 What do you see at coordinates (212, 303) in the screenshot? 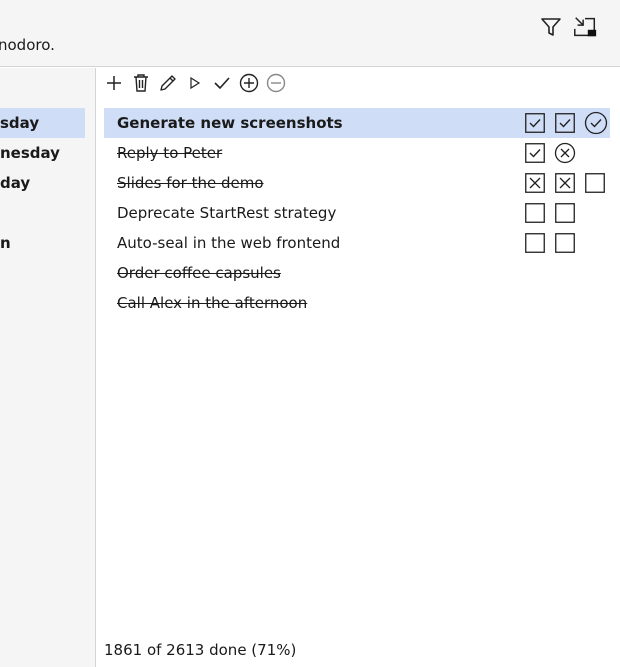
I see `task-title: Call Alex in the afternoon` at bounding box center [212, 303].